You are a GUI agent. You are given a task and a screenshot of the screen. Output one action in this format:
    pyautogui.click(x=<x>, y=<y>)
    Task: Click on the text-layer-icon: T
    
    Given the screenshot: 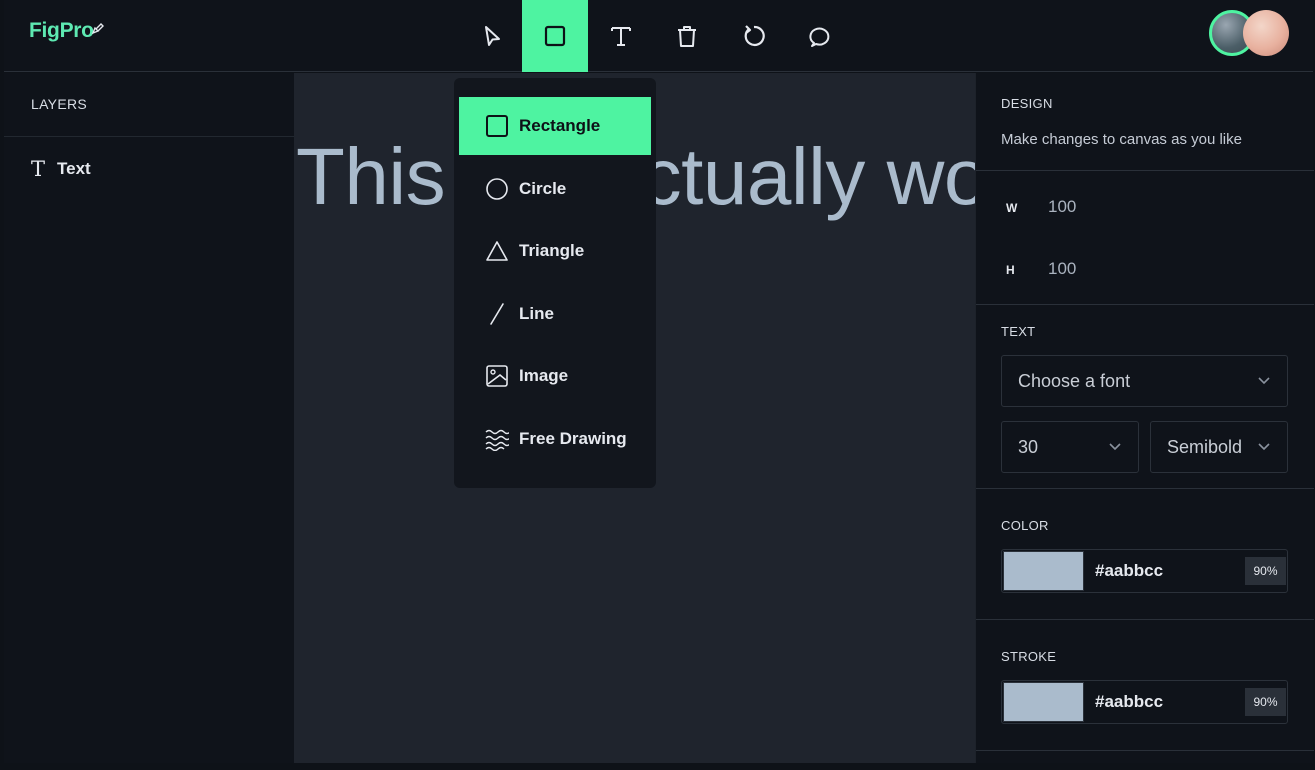 What is the action you would take?
    pyautogui.click(x=38, y=169)
    